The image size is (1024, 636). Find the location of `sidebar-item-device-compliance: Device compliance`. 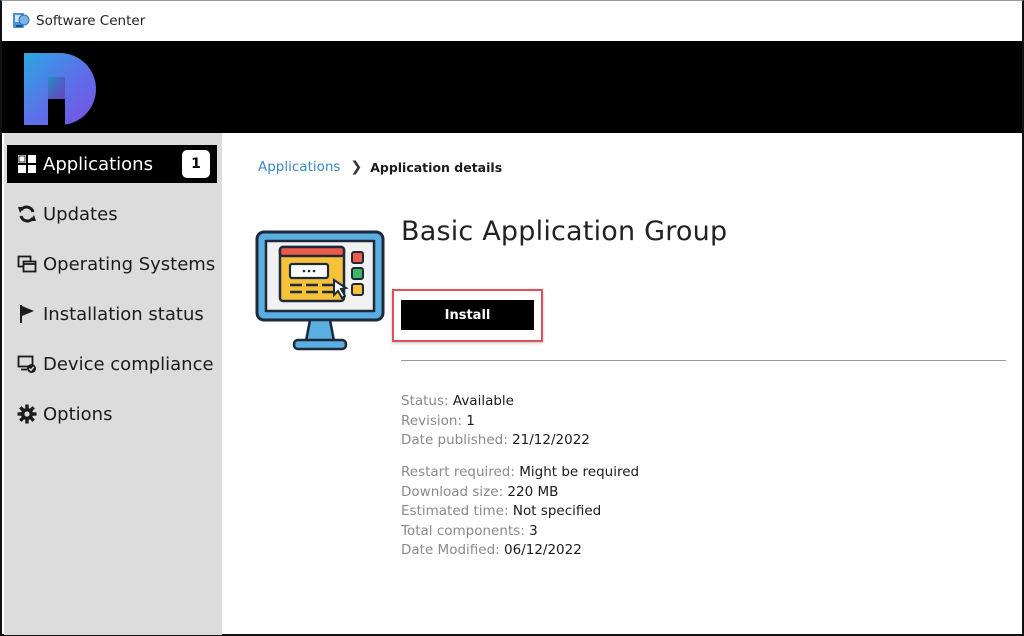

sidebar-item-device-compliance: Device compliance is located at coordinates (112, 364).